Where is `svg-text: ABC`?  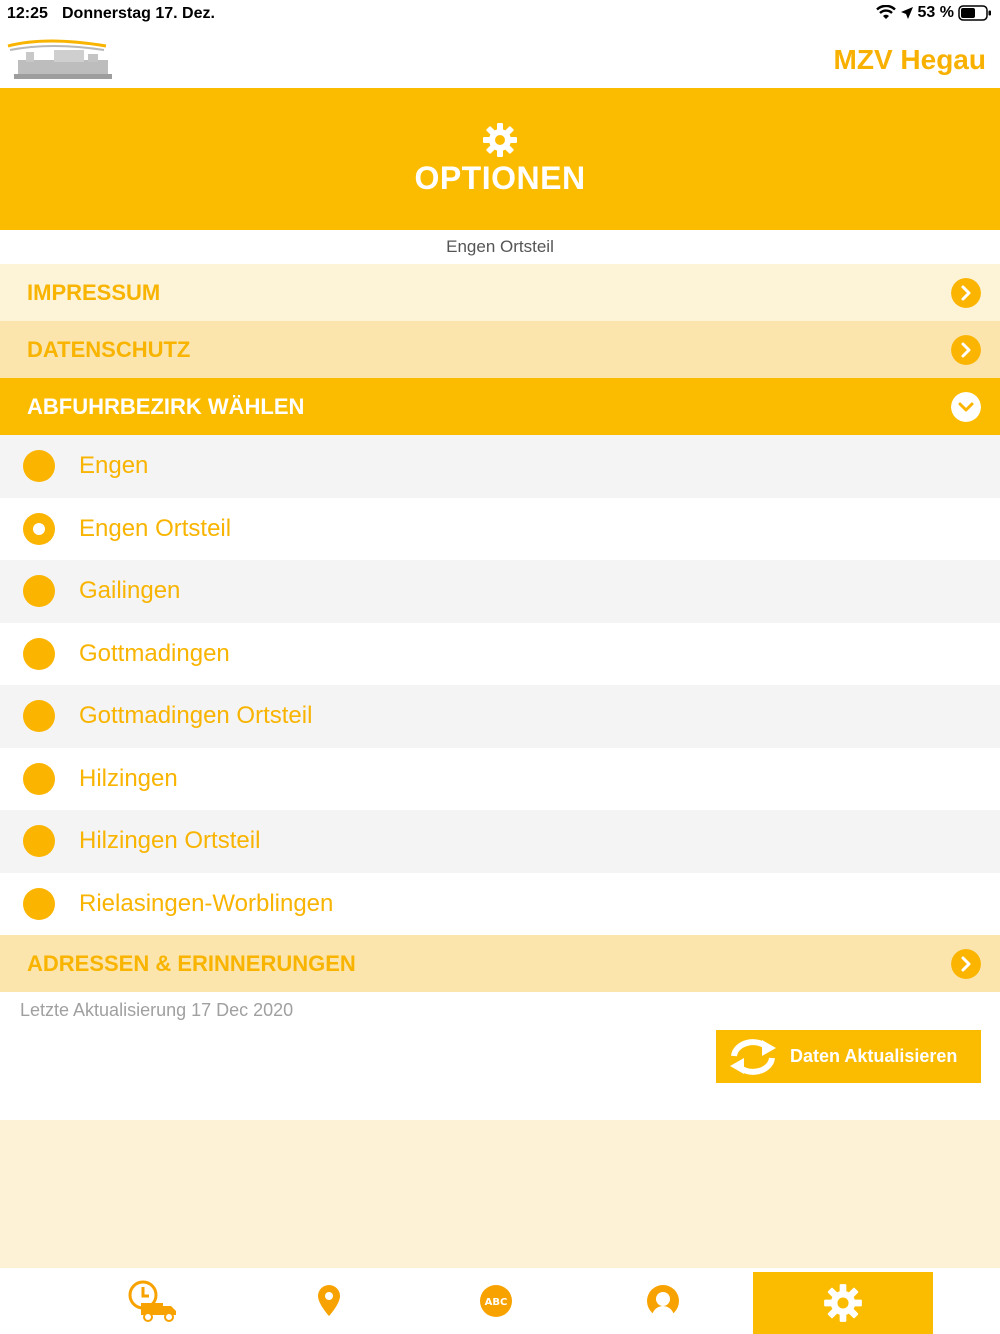 svg-text: ABC is located at coordinates (496, 1302).